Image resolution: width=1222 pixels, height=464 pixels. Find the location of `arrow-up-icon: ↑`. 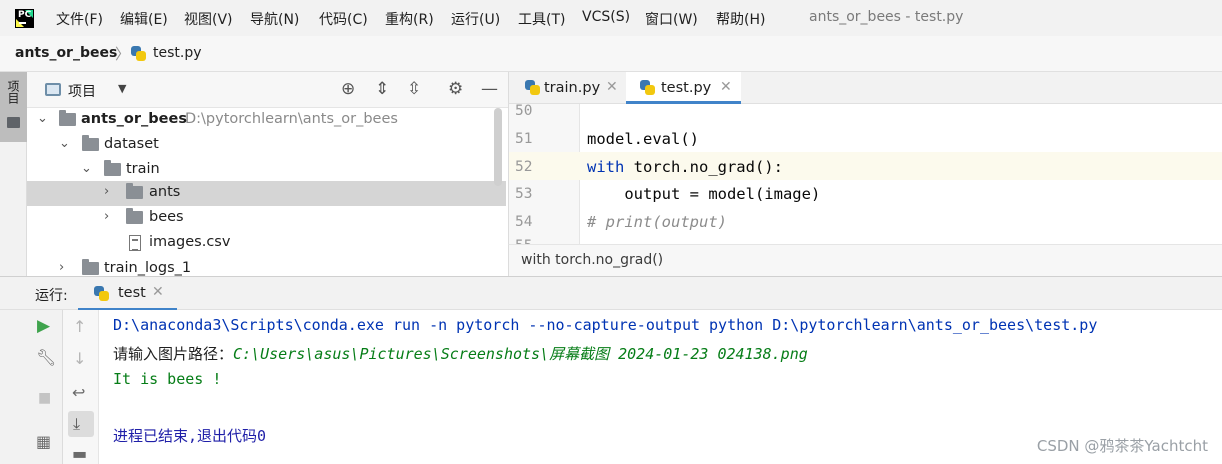

arrow-up-icon: ↑ is located at coordinates (79, 326).